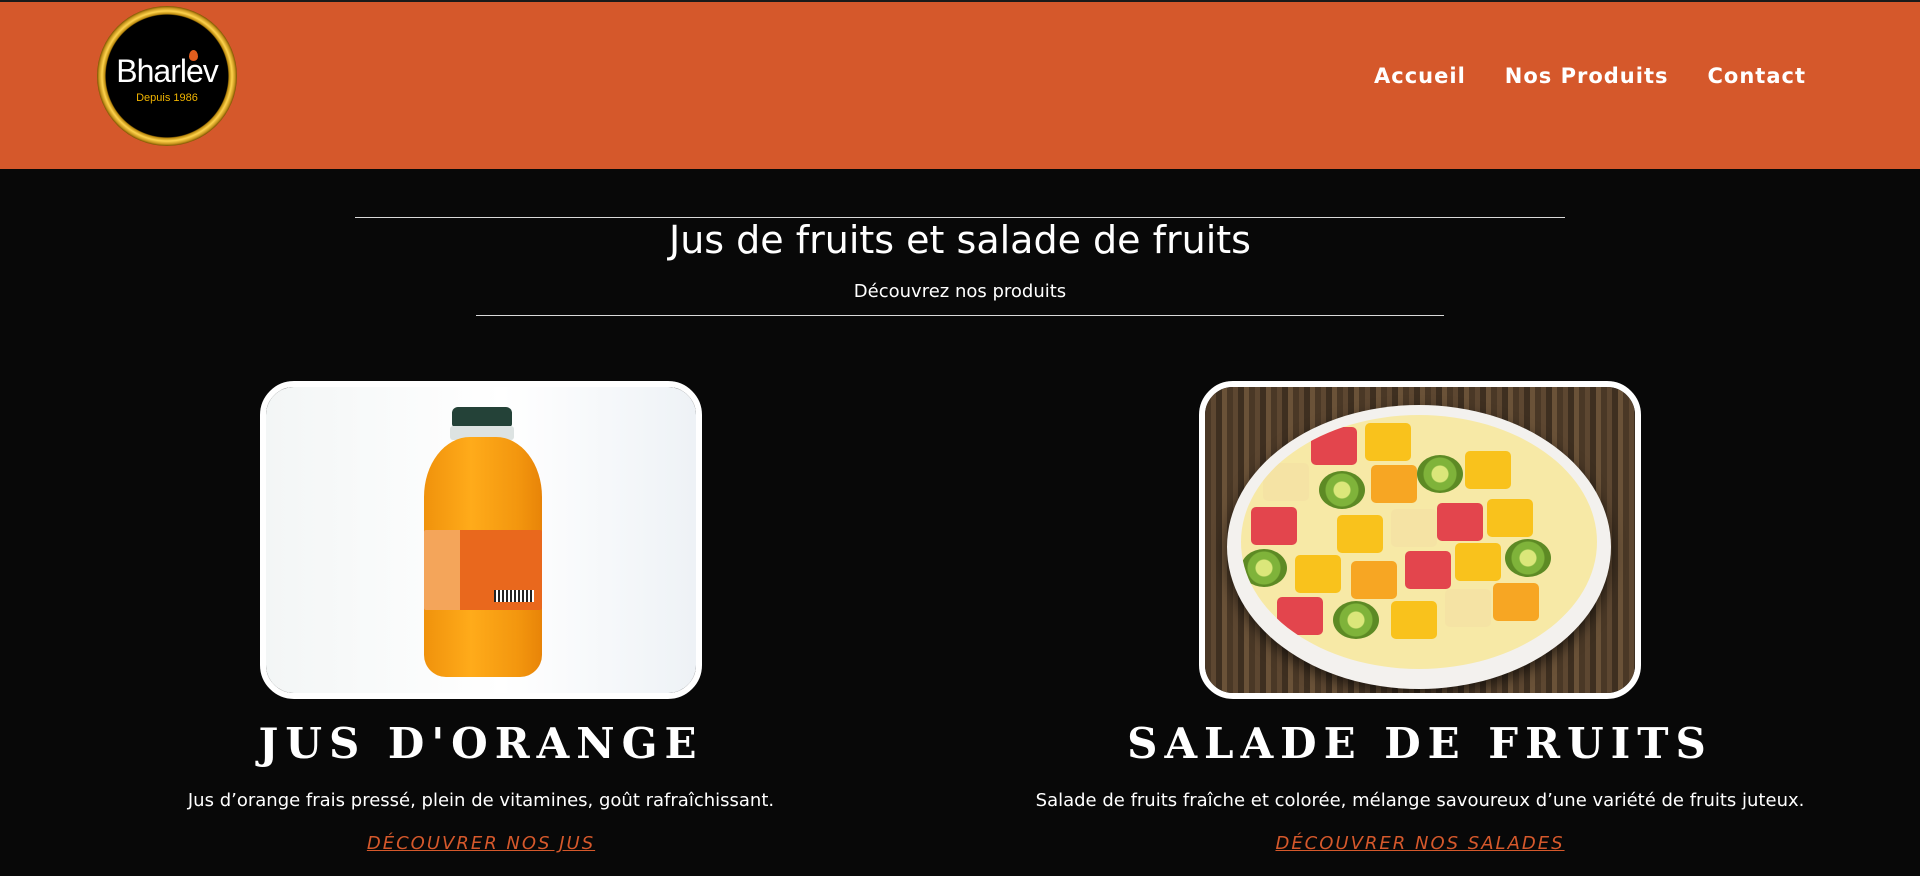  I want to click on nav-nos-produits: Nos Produits, so click(1587, 76).